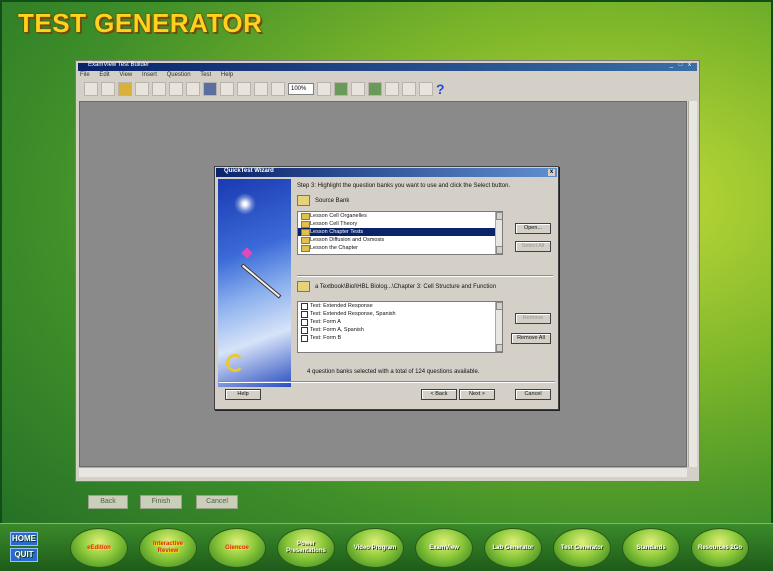 Image resolution: width=773 pixels, height=571 pixels. What do you see at coordinates (108, 502) in the screenshot?
I see `back-button-disabled: Back` at bounding box center [108, 502].